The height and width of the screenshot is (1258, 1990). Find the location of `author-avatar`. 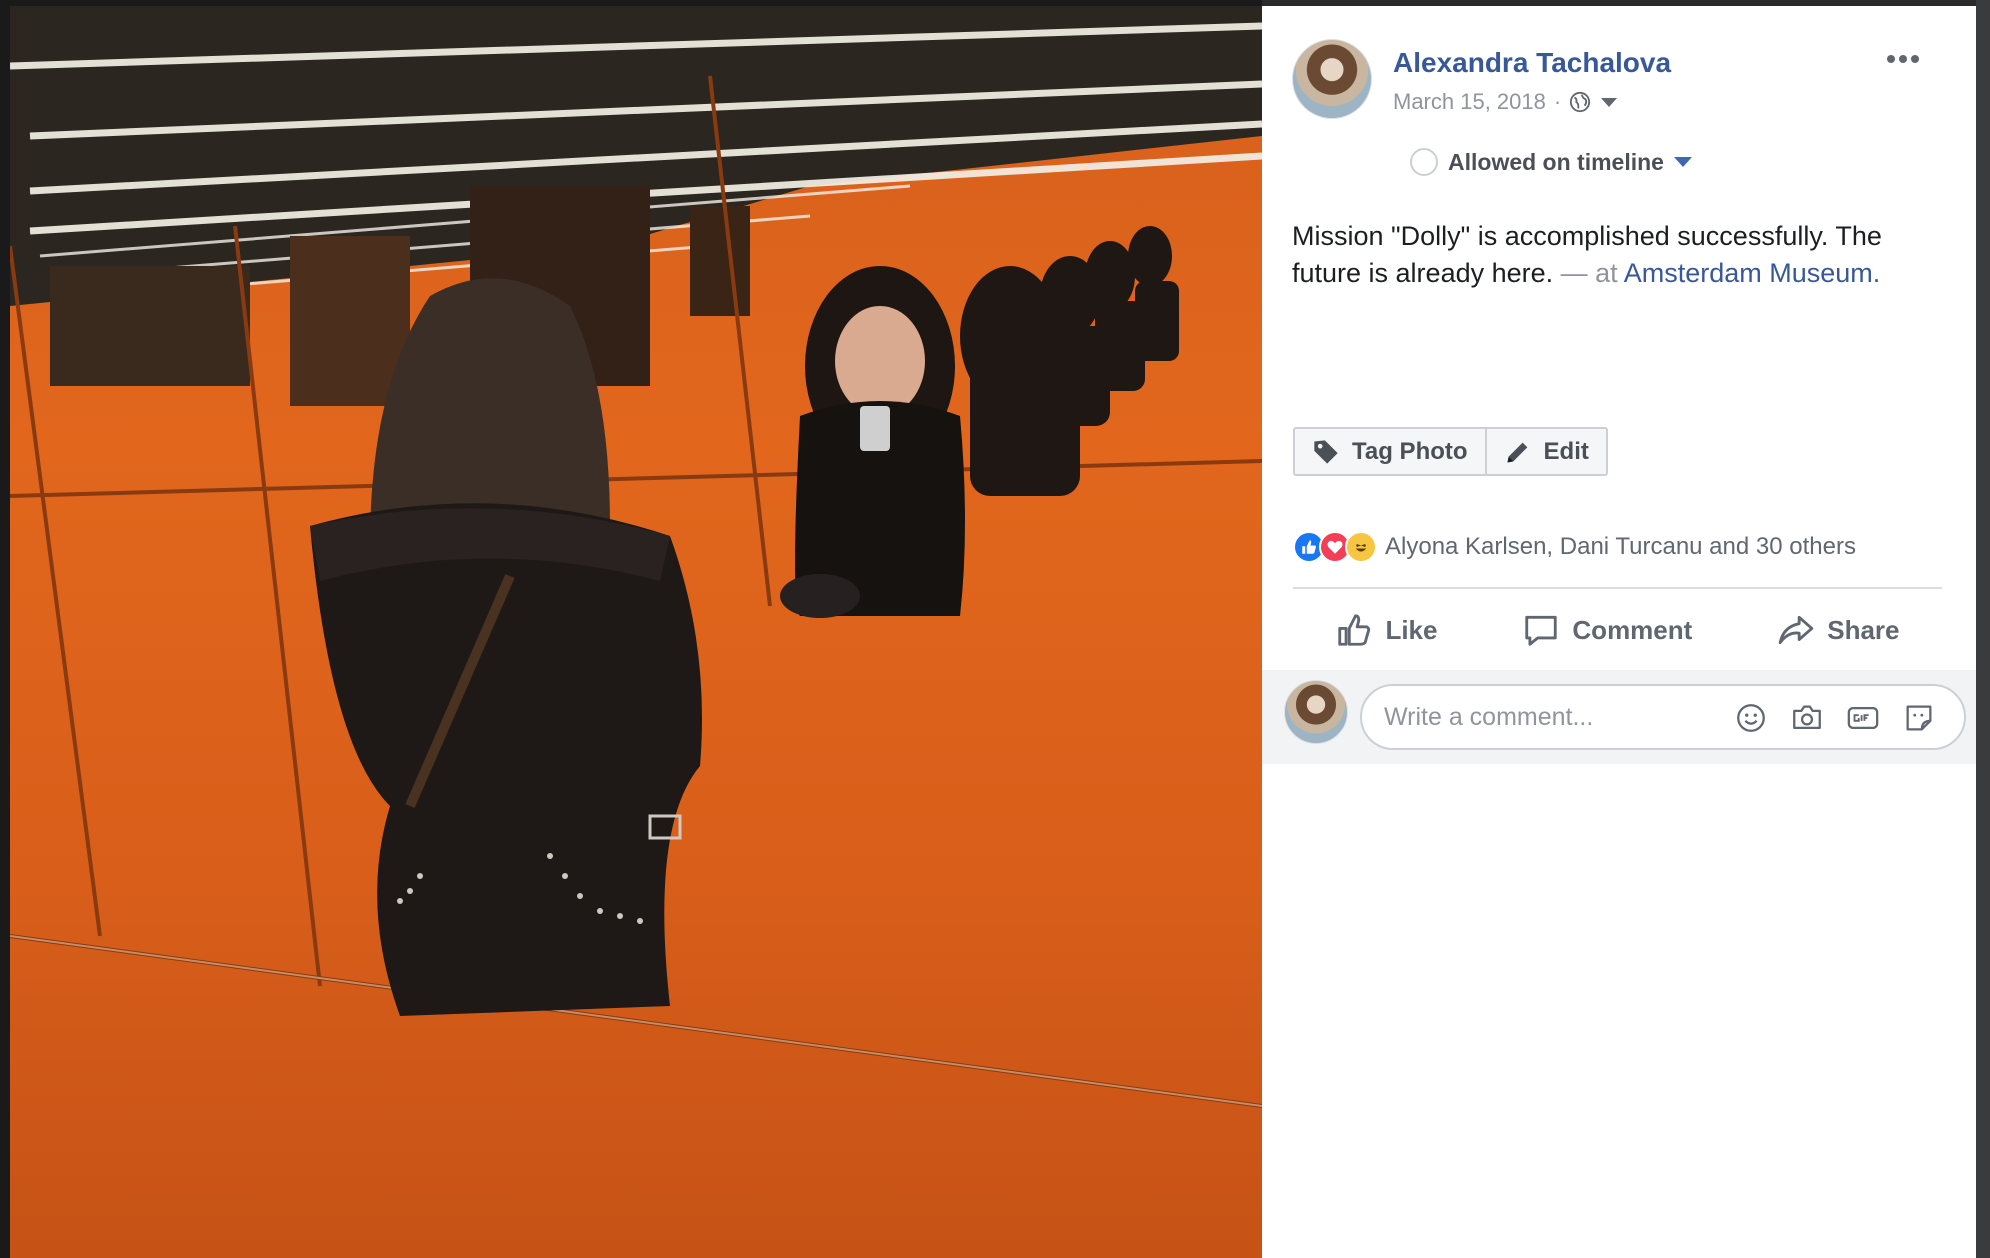

author-avatar is located at coordinates (1332, 79).